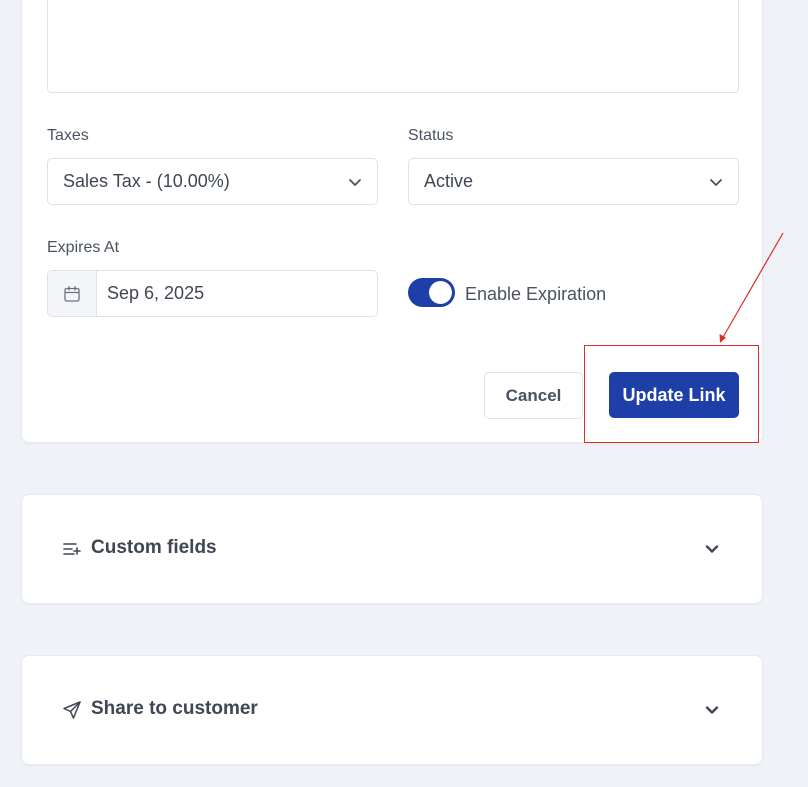  Describe the element at coordinates (83, 247) in the screenshot. I see `expires-at-label: Expires At` at that location.